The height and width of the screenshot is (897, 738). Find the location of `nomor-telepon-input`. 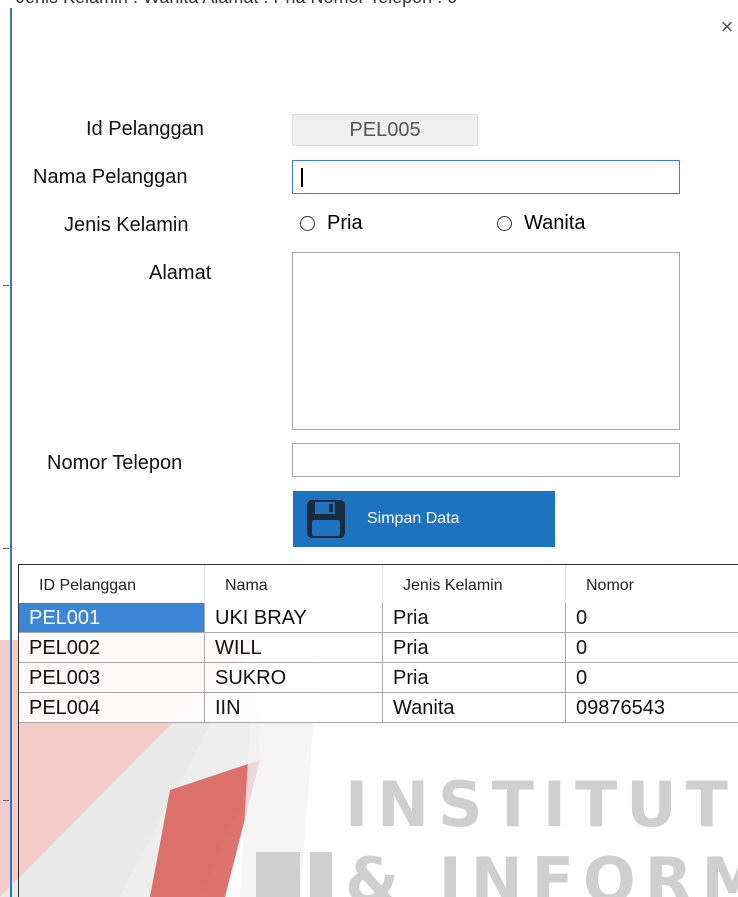

nomor-telepon-input is located at coordinates (486, 460).